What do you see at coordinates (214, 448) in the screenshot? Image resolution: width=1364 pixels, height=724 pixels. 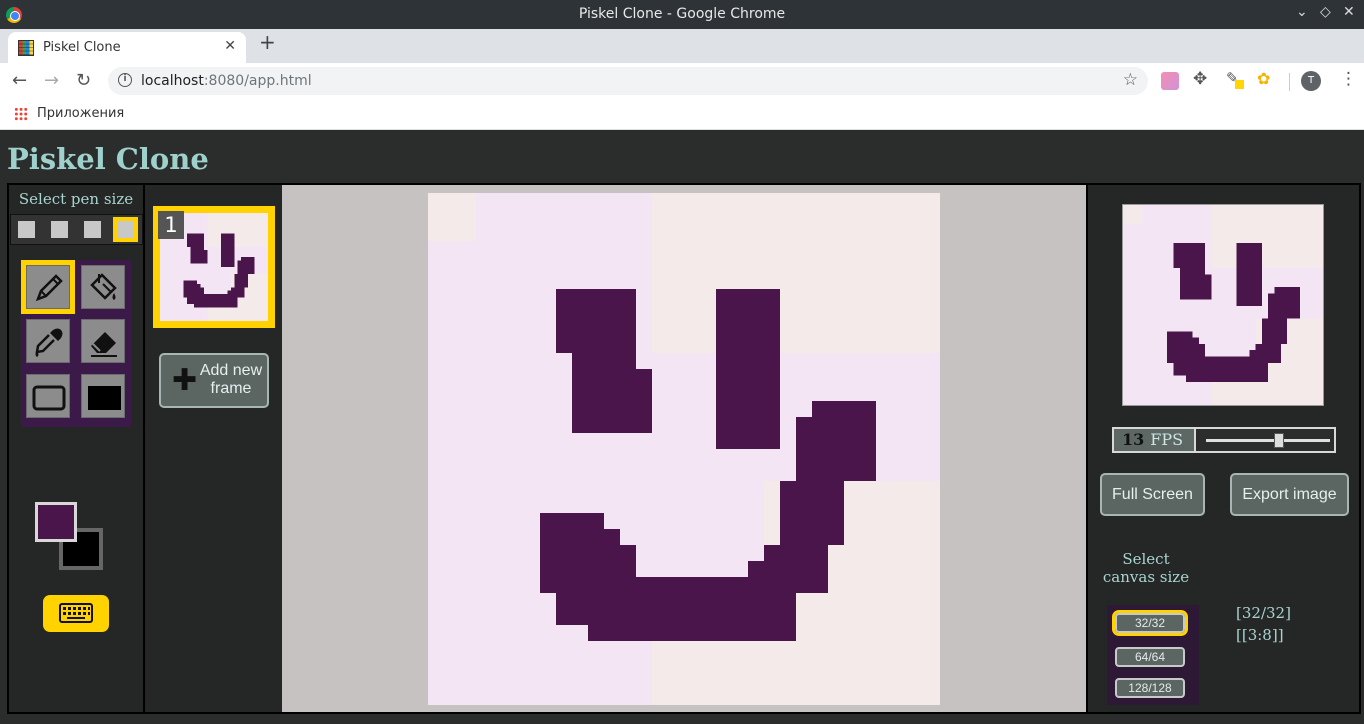 I see `frames-panel: 1 ✚ Add new frame` at bounding box center [214, 448].